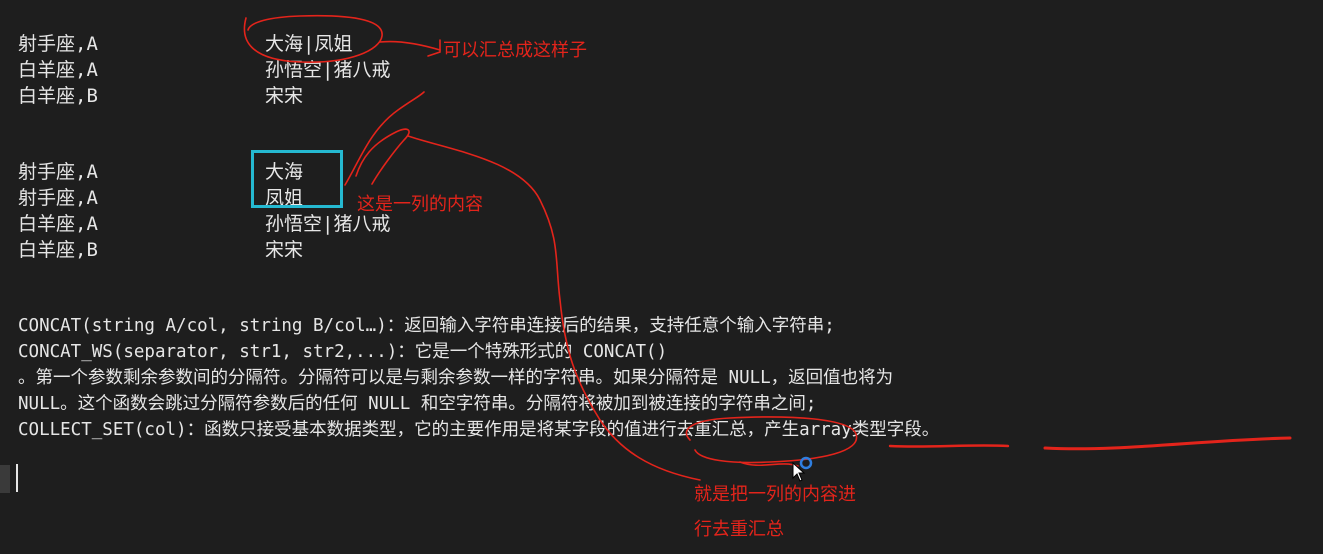  Describe the element at coordinates (384, 138) in the screenshot. I see `ink-swirl` at that location.